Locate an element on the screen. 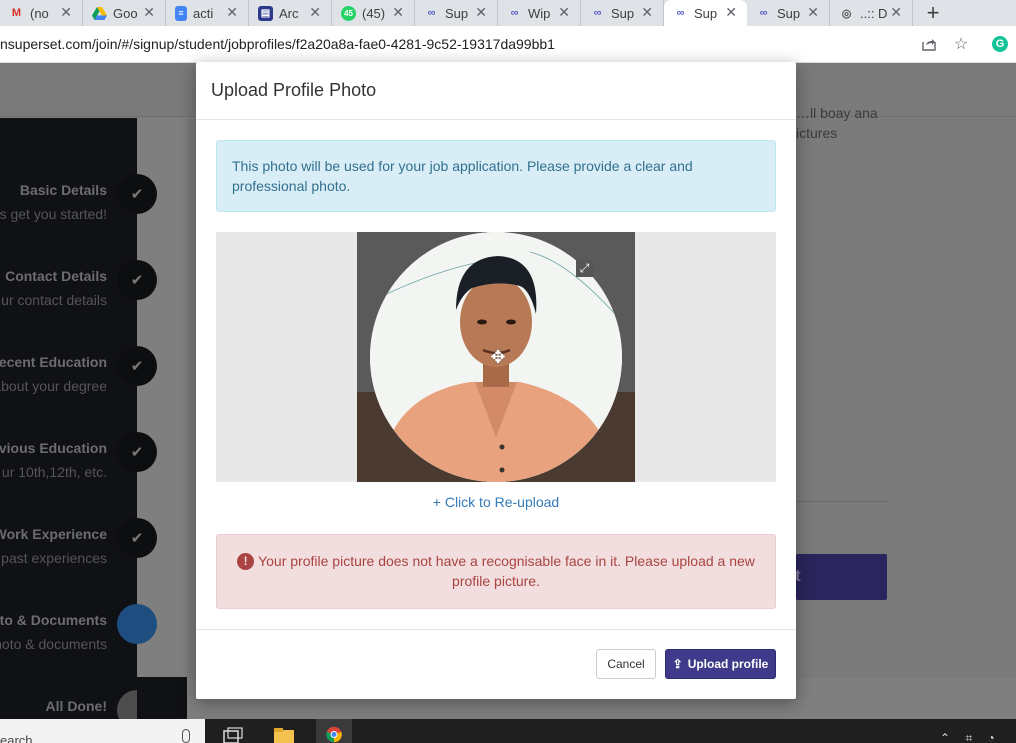 This screenshot has width=1016, height=743. tab-title: Wip is located at coordinates (539, 13).